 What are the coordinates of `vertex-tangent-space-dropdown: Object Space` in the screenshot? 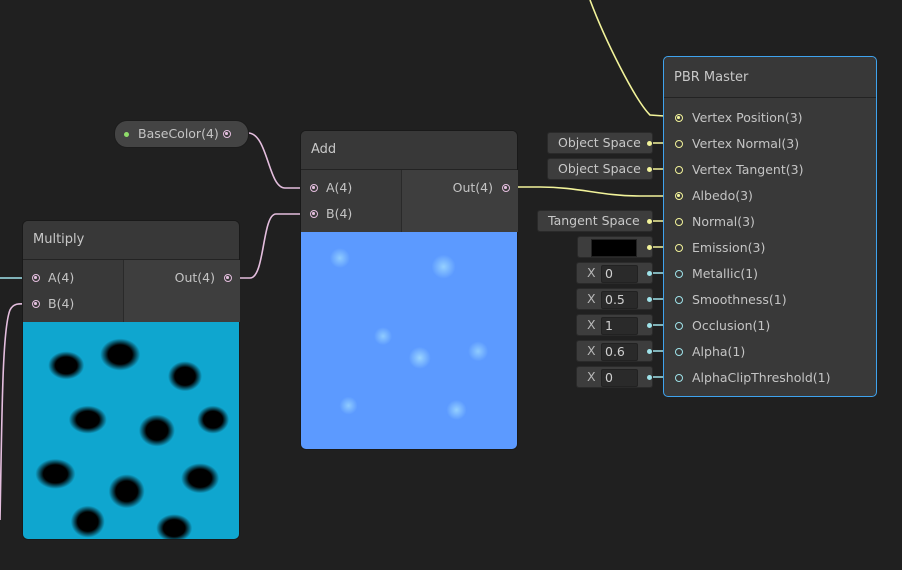 It's located at (600, 169).